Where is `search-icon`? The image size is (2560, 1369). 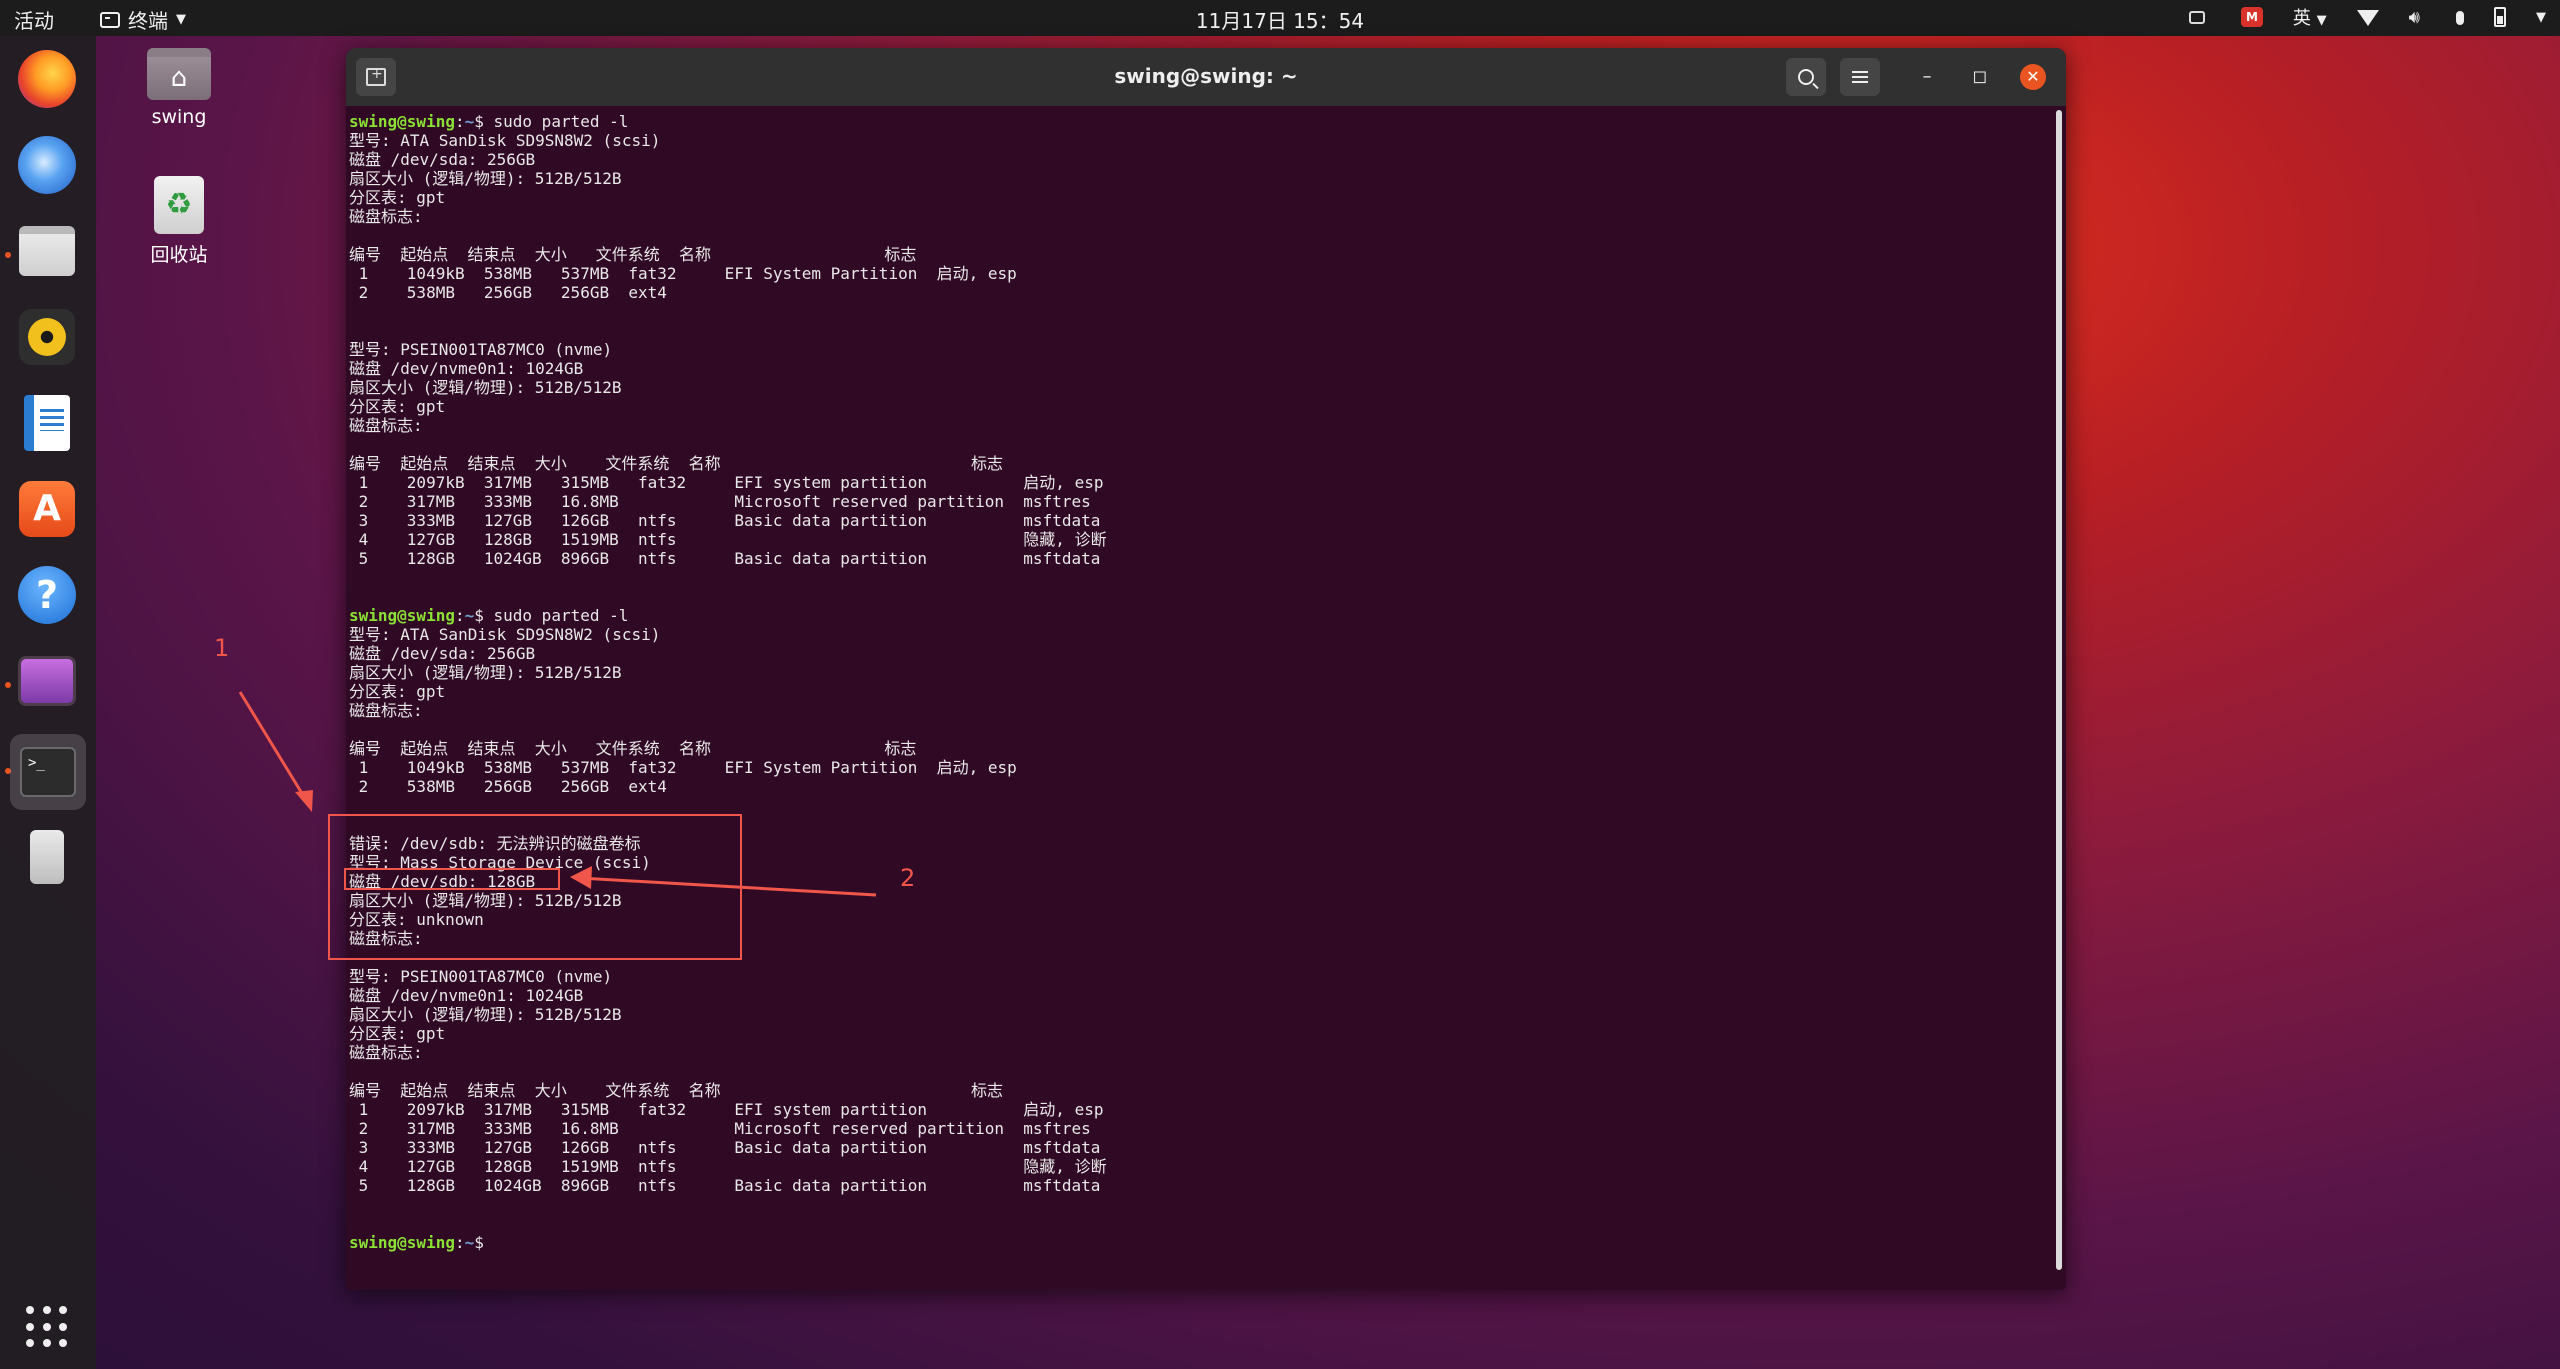
search-icon is located at coordinates (1806, 77).